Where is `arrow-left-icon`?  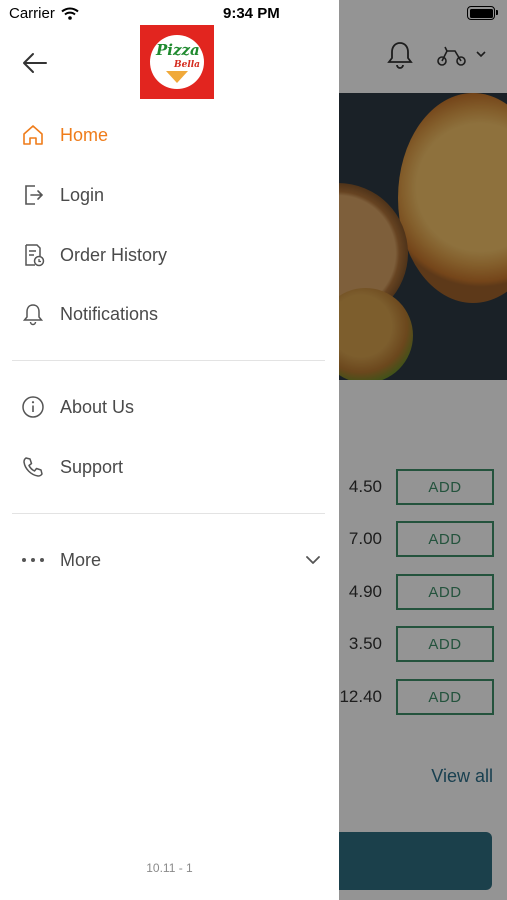 arrow-left-icon is located at coordinates (35, 63).